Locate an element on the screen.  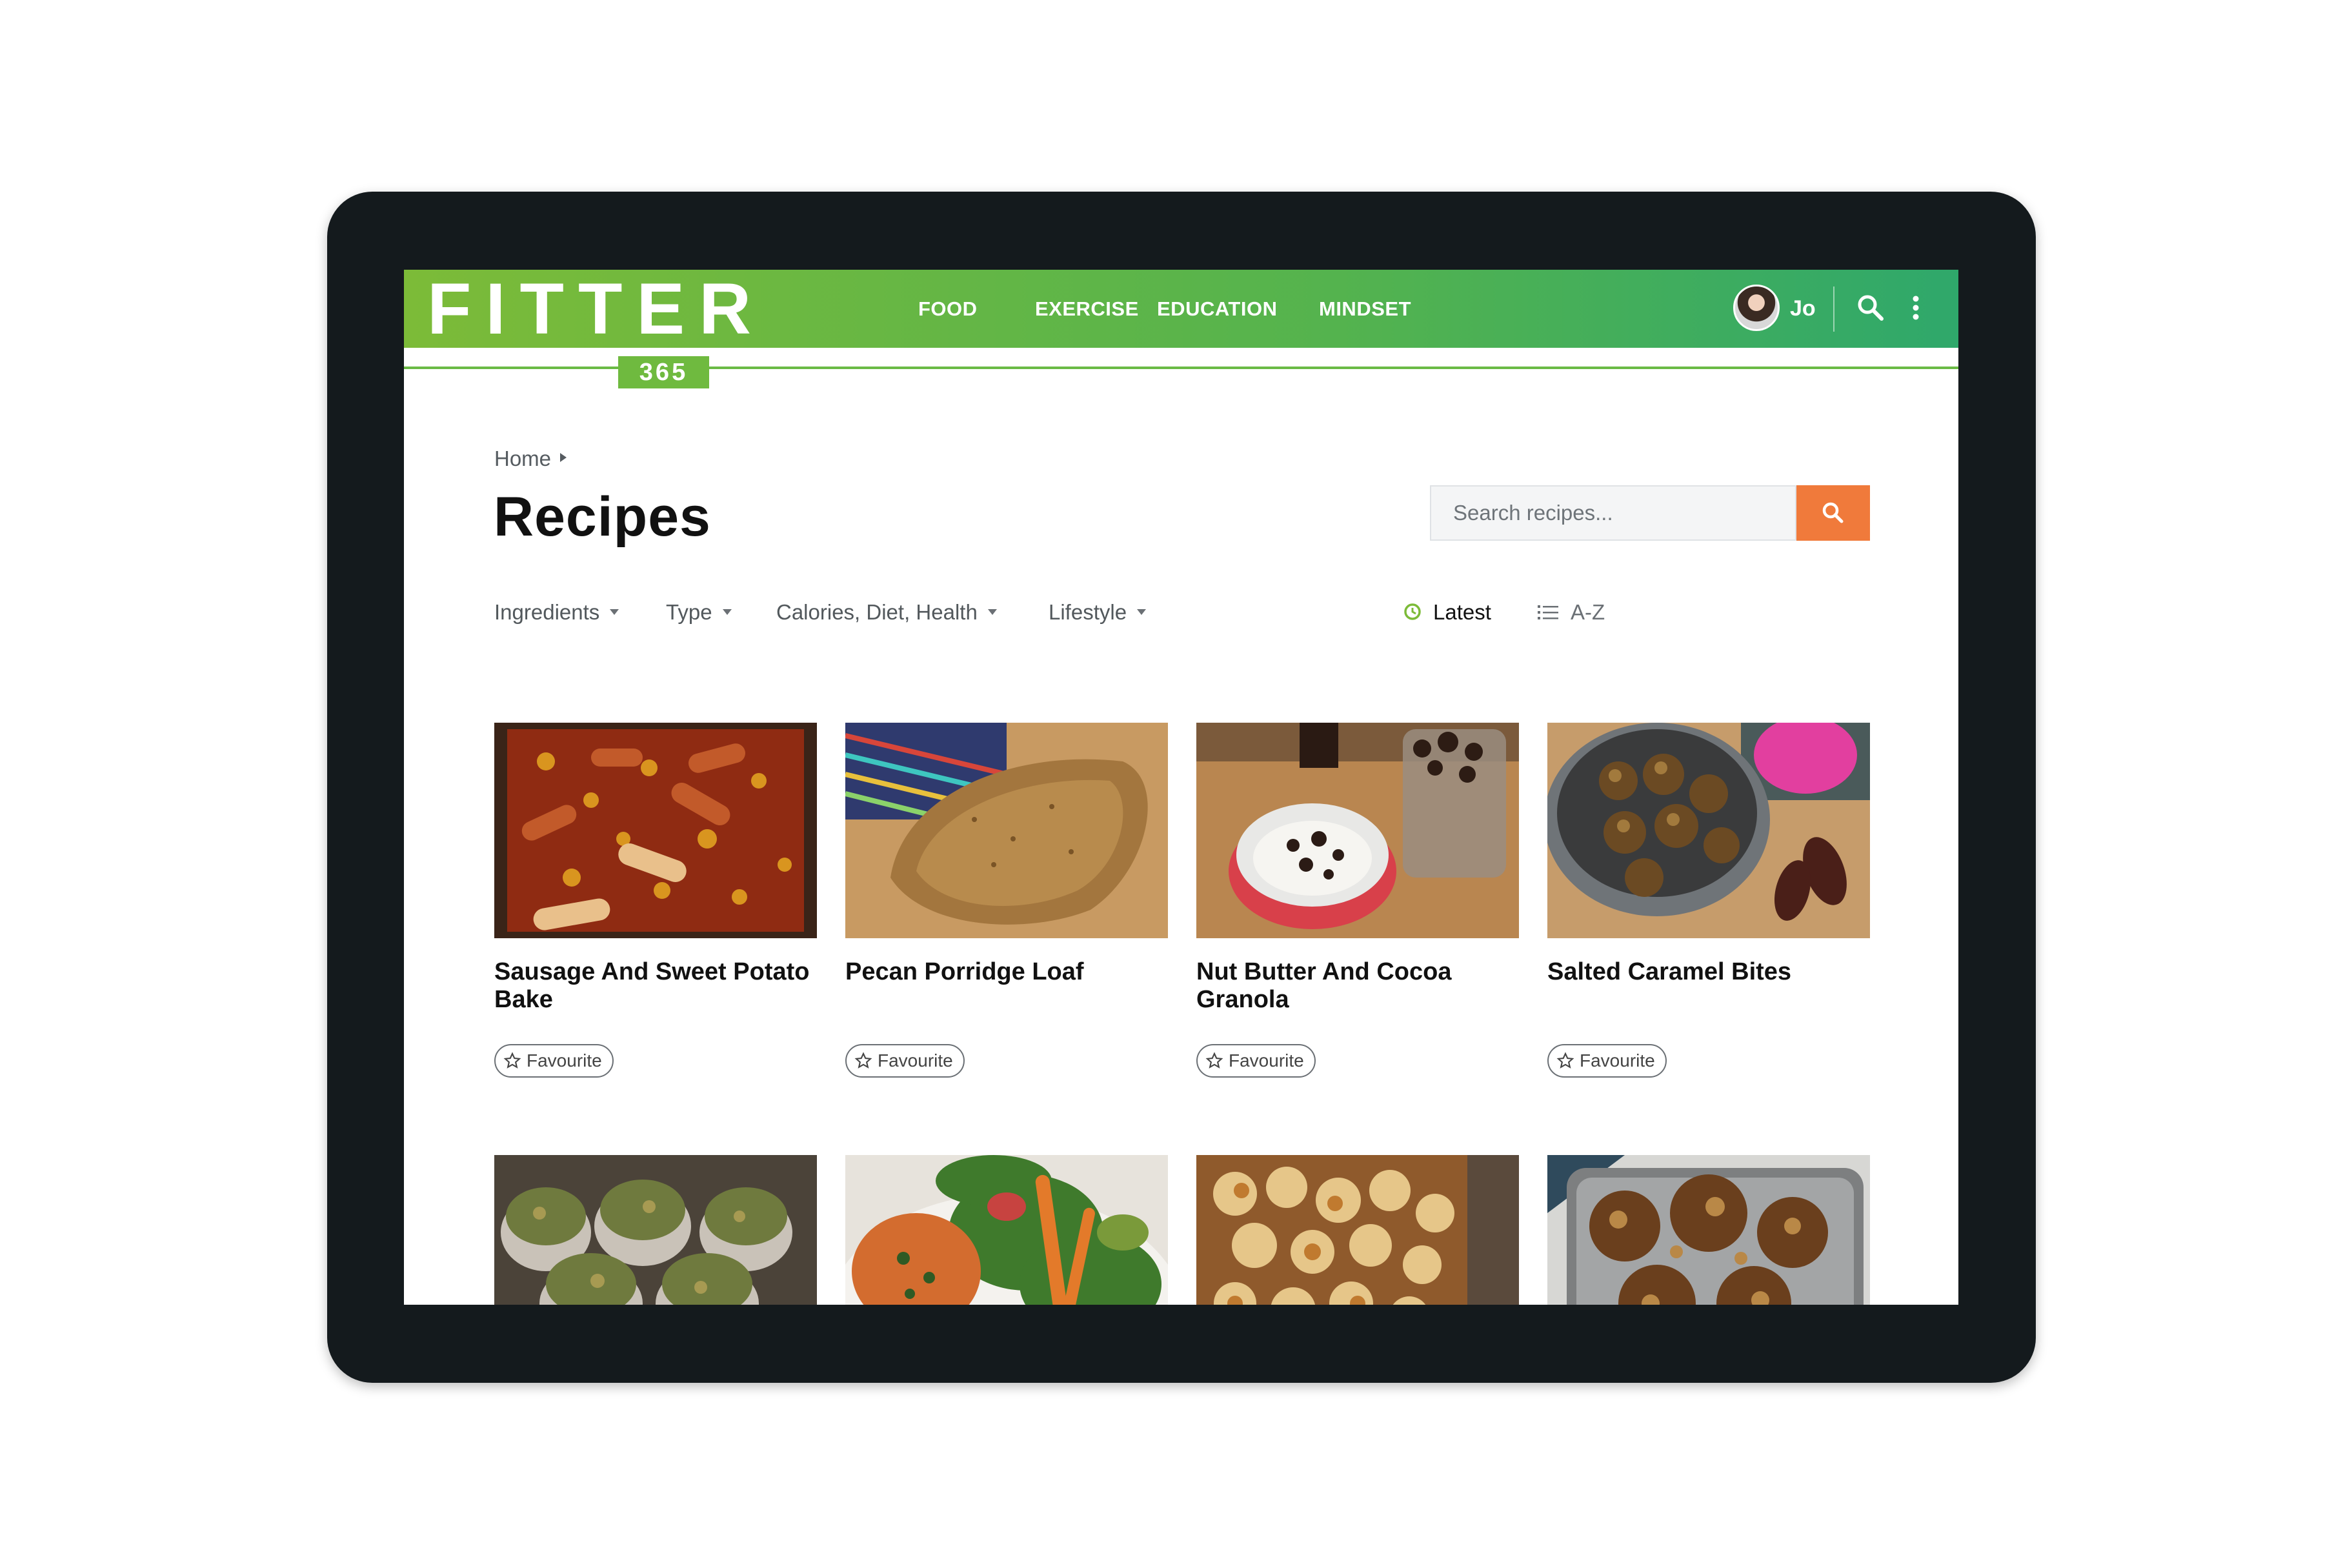
sort-az: A-Z is located at coordinates (1571, 612).